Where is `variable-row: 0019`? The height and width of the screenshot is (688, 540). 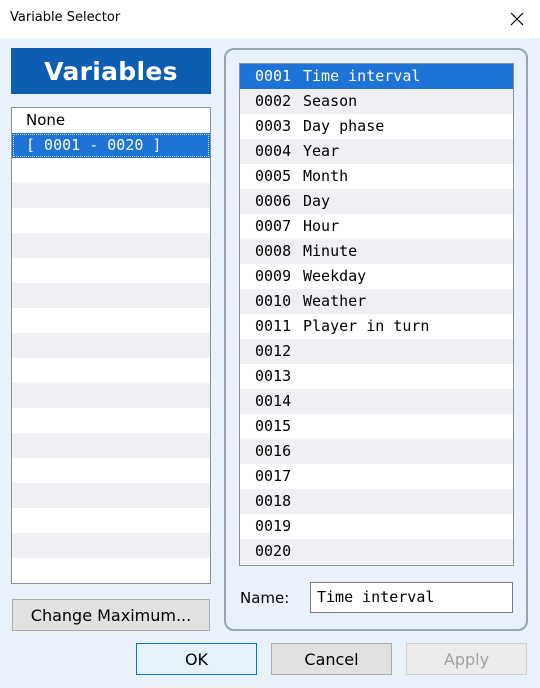
variable-row: 0019 is located at coordinates (376, 526).